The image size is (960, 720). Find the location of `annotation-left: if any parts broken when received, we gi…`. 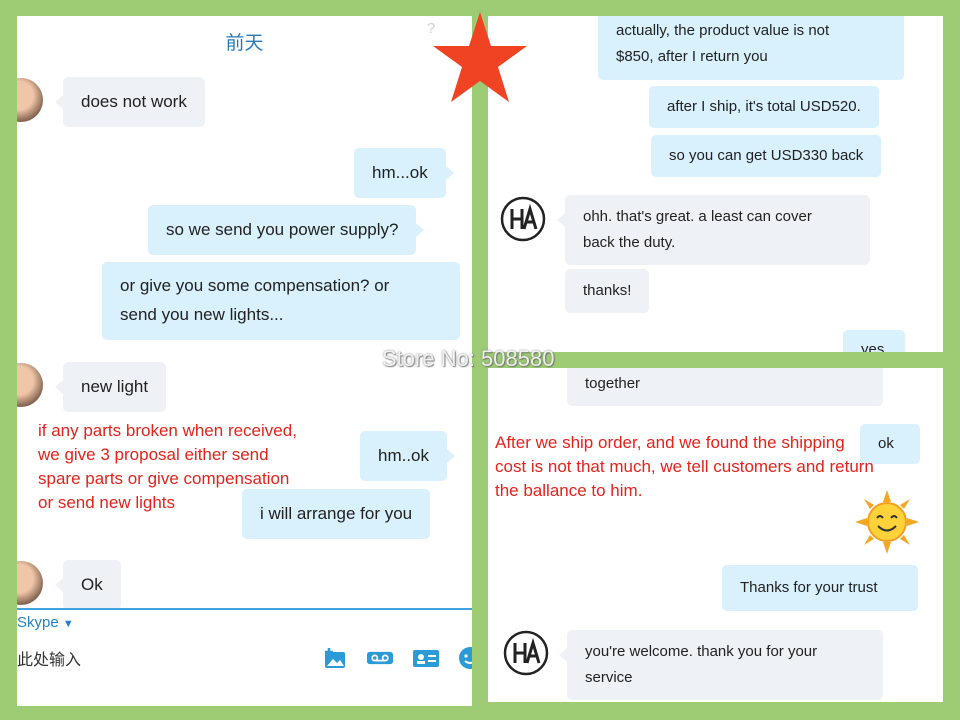

annotation-left: if any parts broken when received, we gi… is located at coordinates (167, 466).